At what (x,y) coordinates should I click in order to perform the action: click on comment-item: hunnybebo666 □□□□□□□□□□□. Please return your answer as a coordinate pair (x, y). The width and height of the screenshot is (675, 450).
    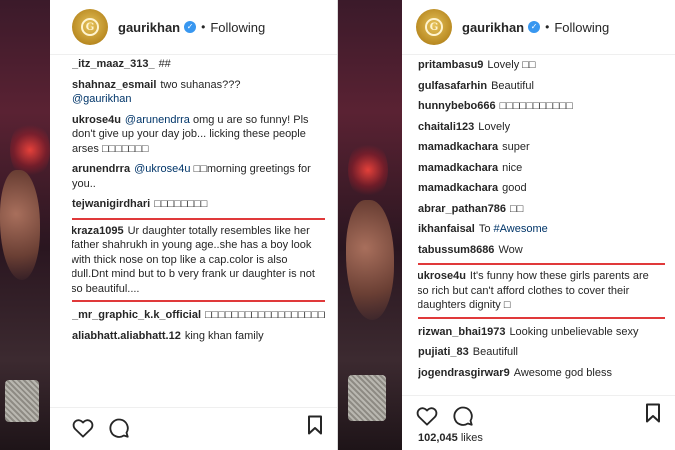
    Looking at the image, I should click on (541, 106).